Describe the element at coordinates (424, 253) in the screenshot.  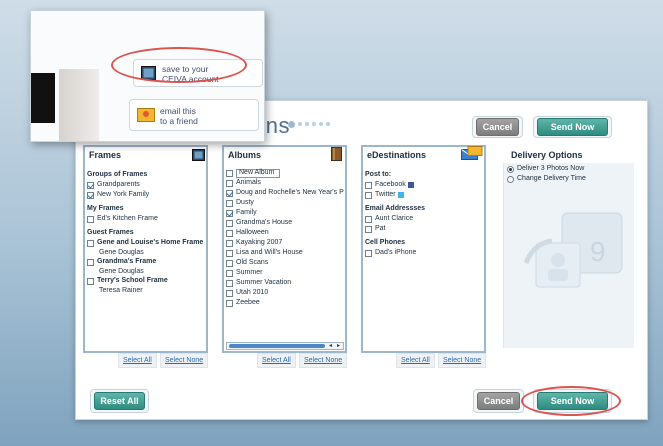
I see `list-item: Dad's iPhone` at that location.